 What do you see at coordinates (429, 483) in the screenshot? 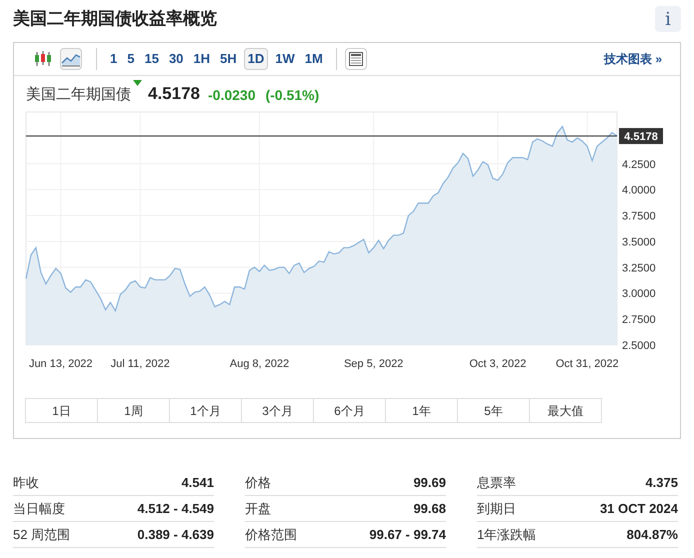
I see `stat-value: 99.69` at bounding box center [429, 483].